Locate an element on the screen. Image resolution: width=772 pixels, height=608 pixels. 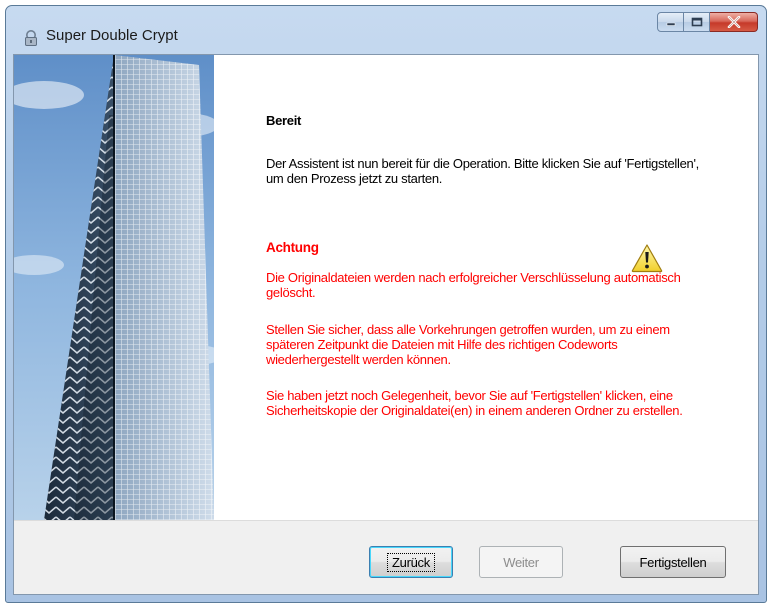
next-button: Weiter is located at coordinates (521, 562).